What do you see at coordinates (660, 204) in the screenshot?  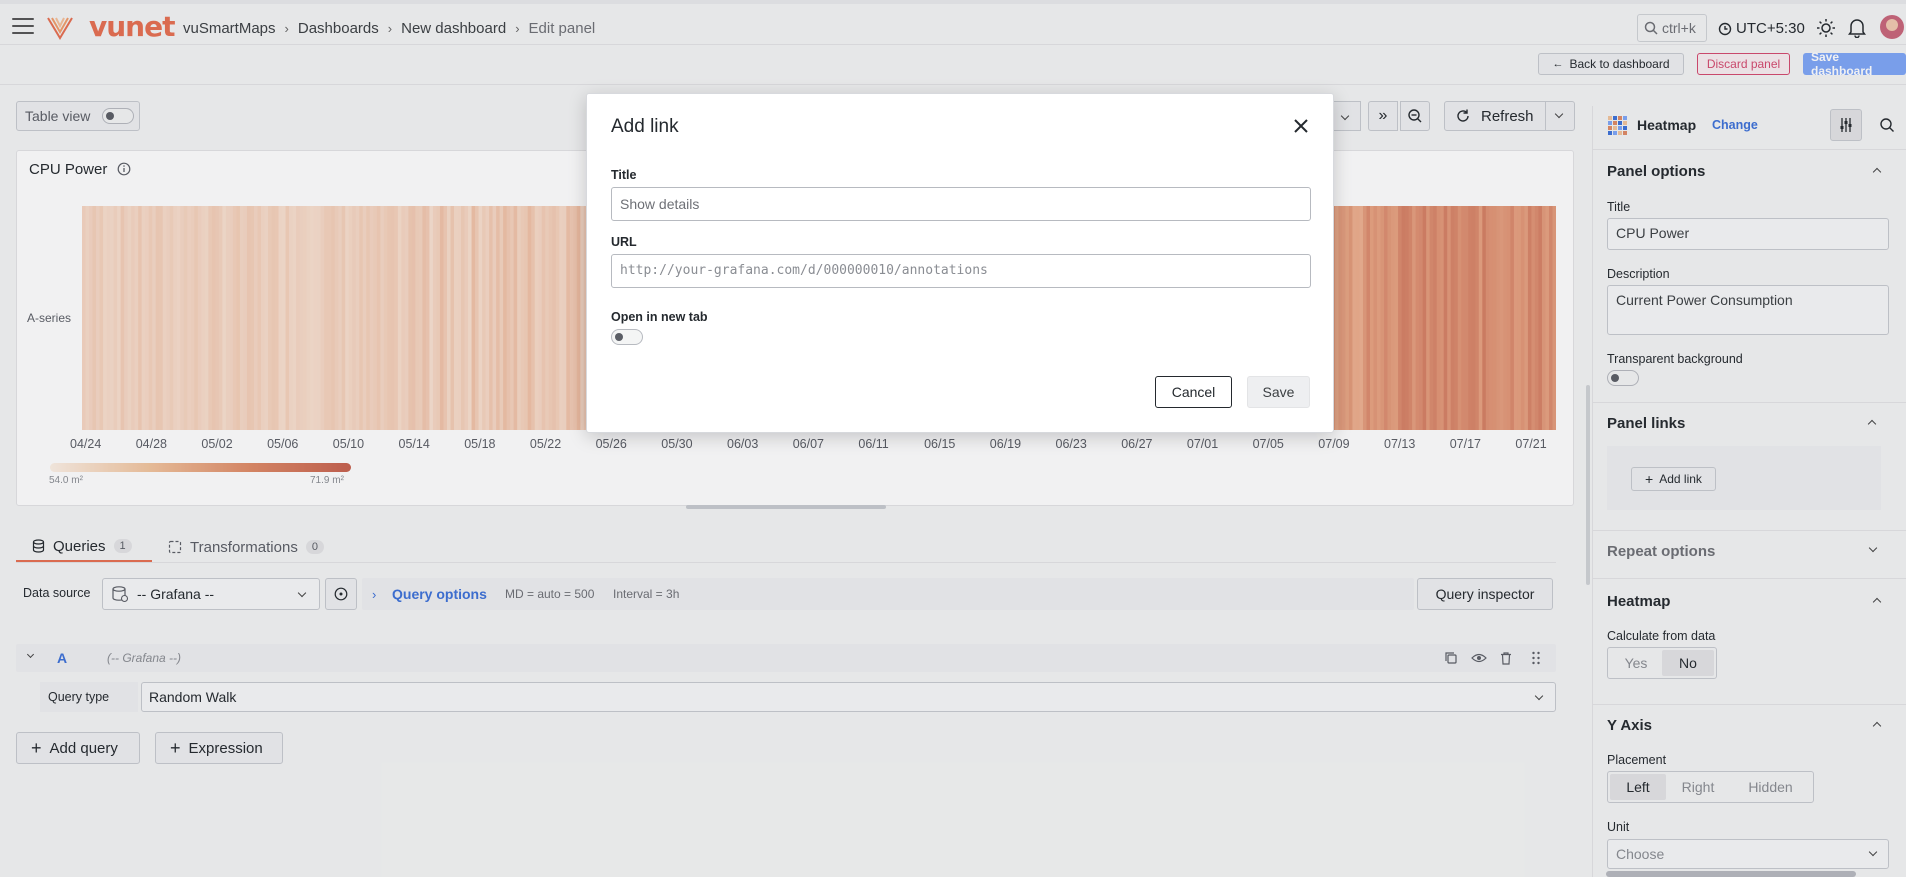 I see `link-title-placeholder: Show details` at bounding box center [660, 204].